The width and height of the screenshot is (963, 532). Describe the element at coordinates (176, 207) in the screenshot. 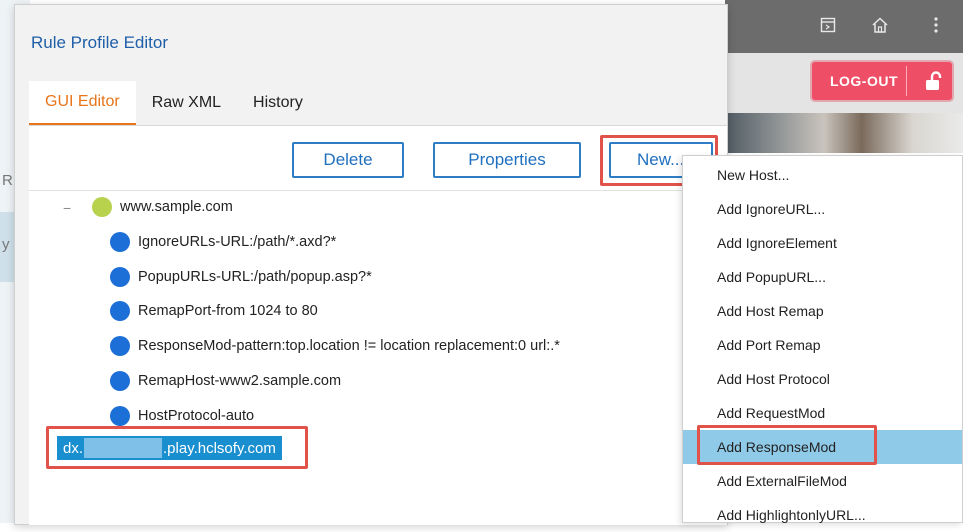

I see `tree-node-label: www.sample.com` at that location.